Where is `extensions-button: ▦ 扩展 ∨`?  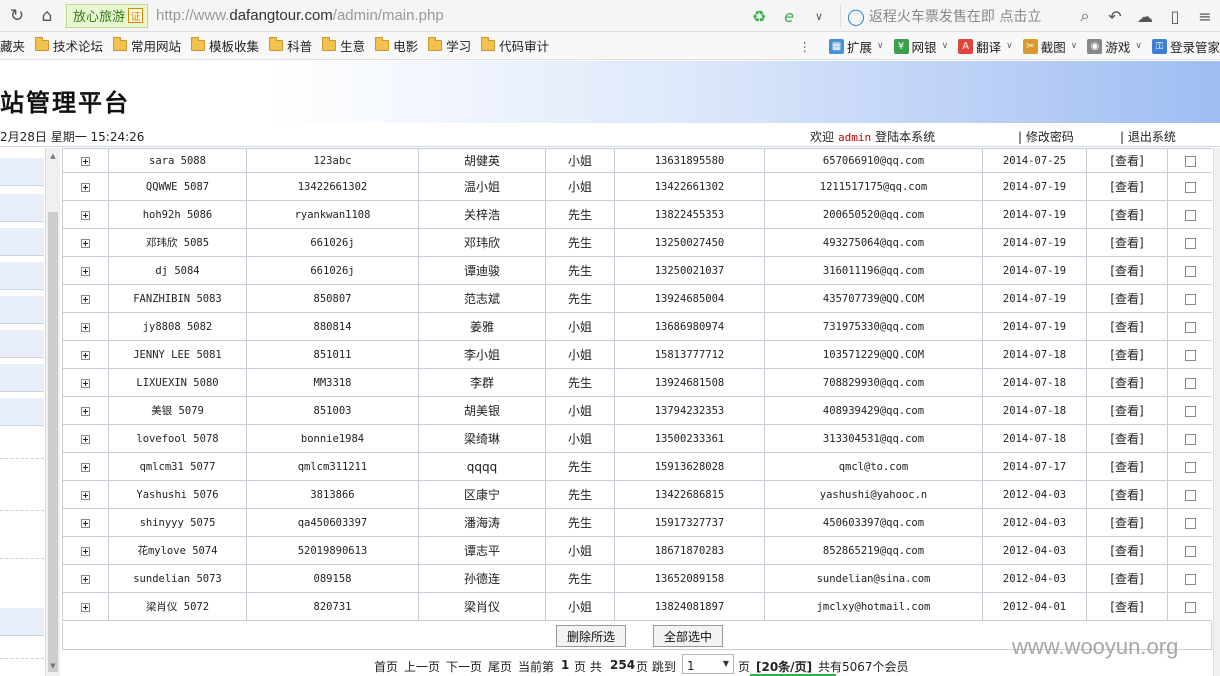 extensions-button: ▦ 扩展 ∨ is located at coordinates (856, 46).